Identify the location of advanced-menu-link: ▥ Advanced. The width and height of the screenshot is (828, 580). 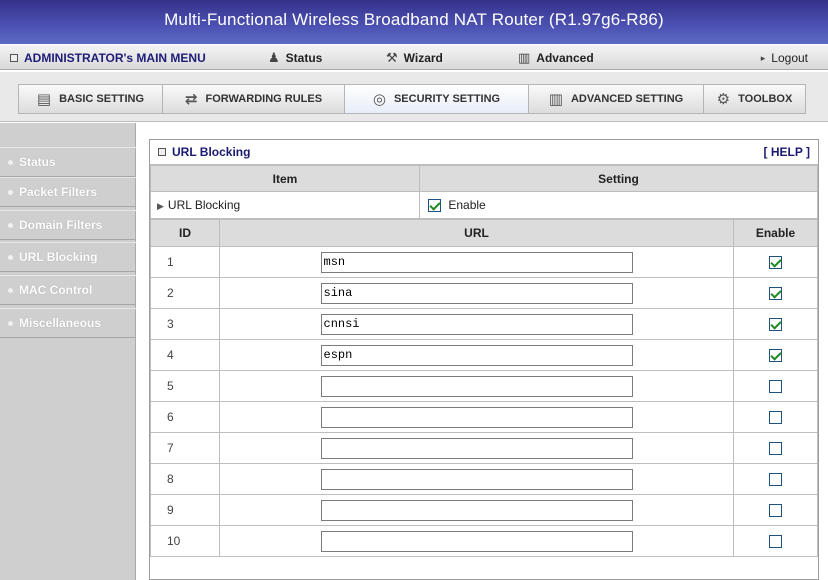
(556, 58).